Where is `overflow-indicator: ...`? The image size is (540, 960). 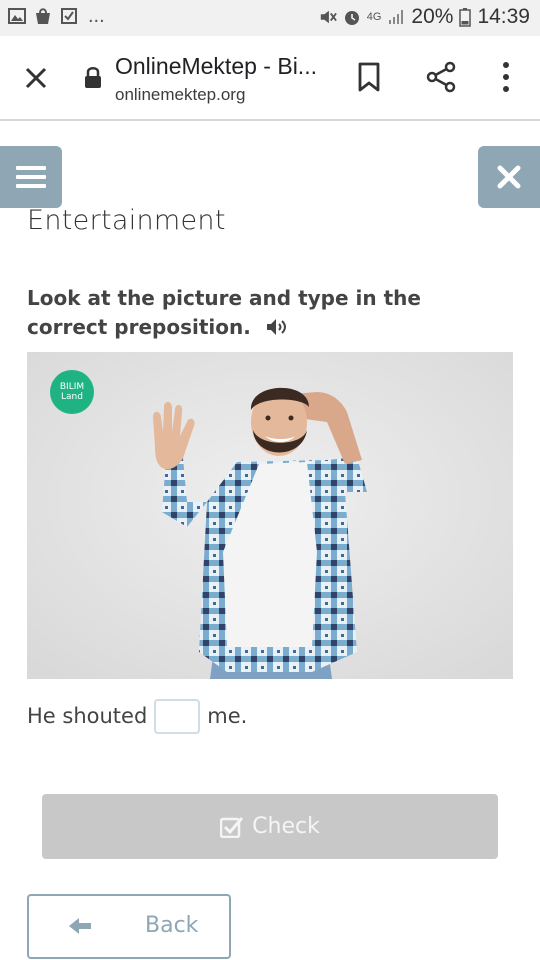
overflow-indicator: ... is located at coordinates (96, 16).